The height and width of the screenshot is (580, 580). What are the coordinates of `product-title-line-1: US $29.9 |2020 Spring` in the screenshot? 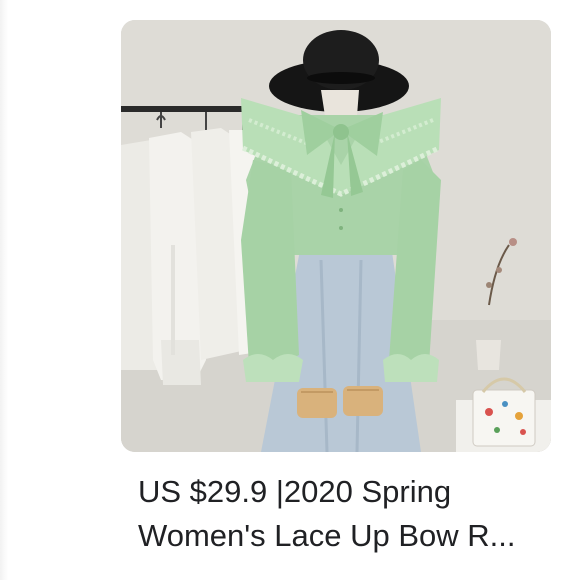 It's located at (295, 491).